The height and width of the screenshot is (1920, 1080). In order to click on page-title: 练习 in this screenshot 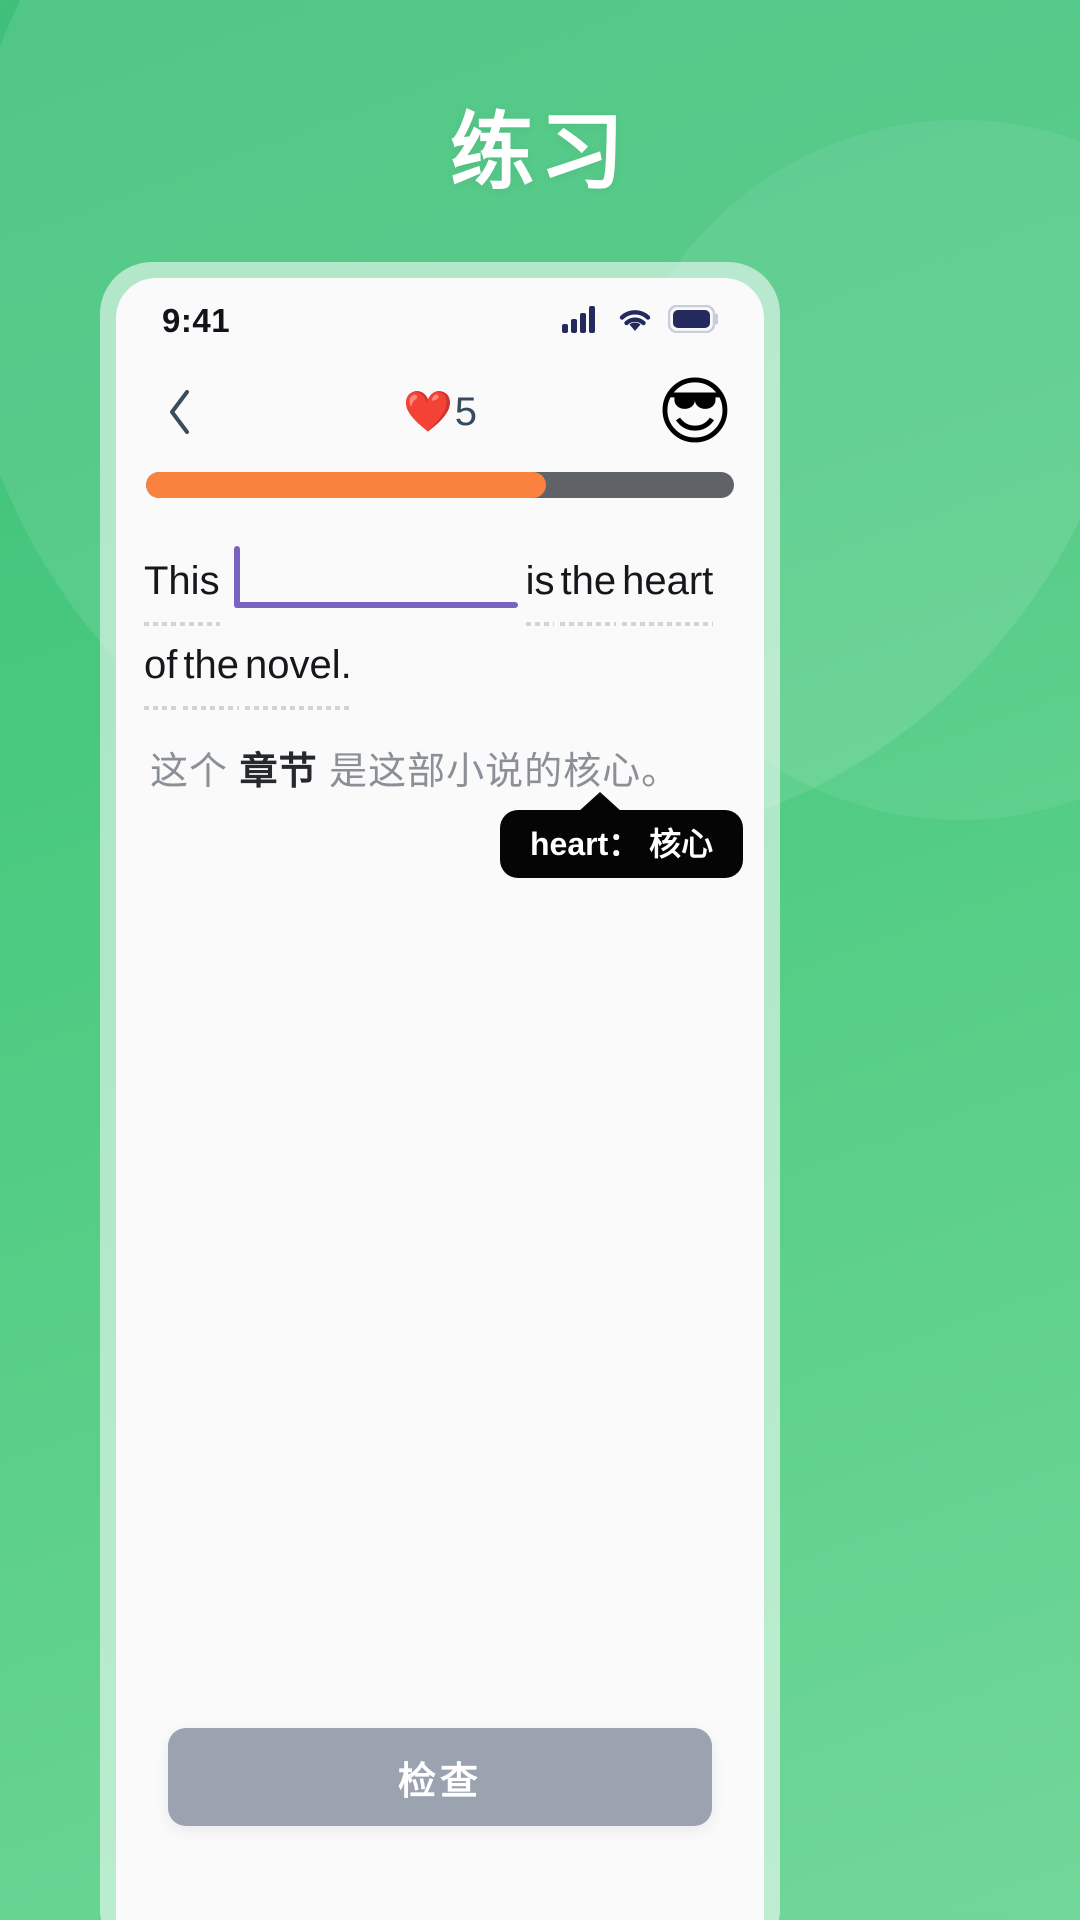, I will do `click(539, 152)`.